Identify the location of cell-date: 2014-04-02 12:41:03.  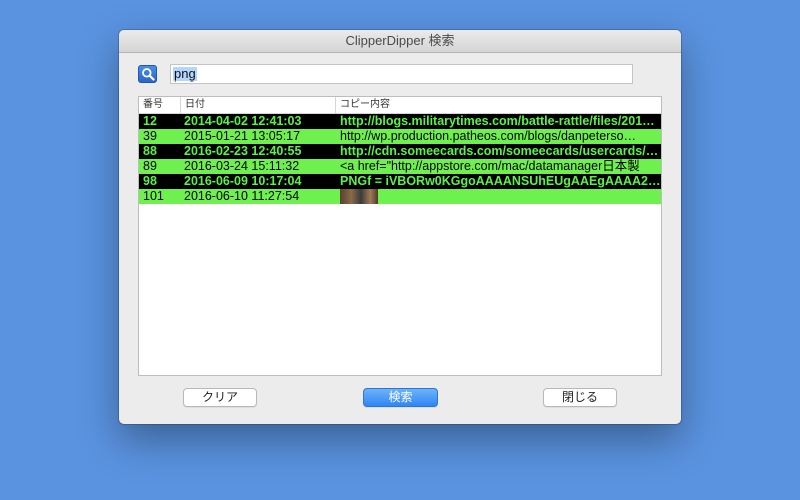
(243, 121).